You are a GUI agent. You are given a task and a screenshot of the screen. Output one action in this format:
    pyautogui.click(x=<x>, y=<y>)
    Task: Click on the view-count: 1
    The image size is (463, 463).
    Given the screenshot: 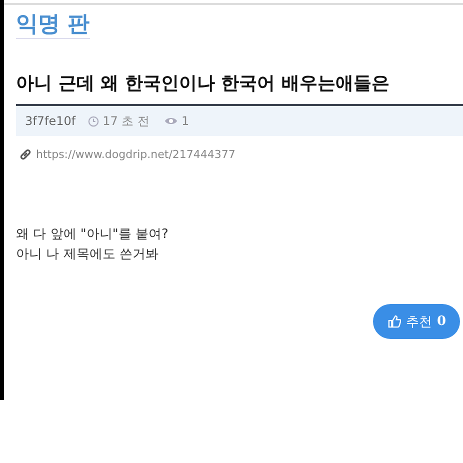 What is the action you would take?
    pyautogui.click(x=186, y=121)
    